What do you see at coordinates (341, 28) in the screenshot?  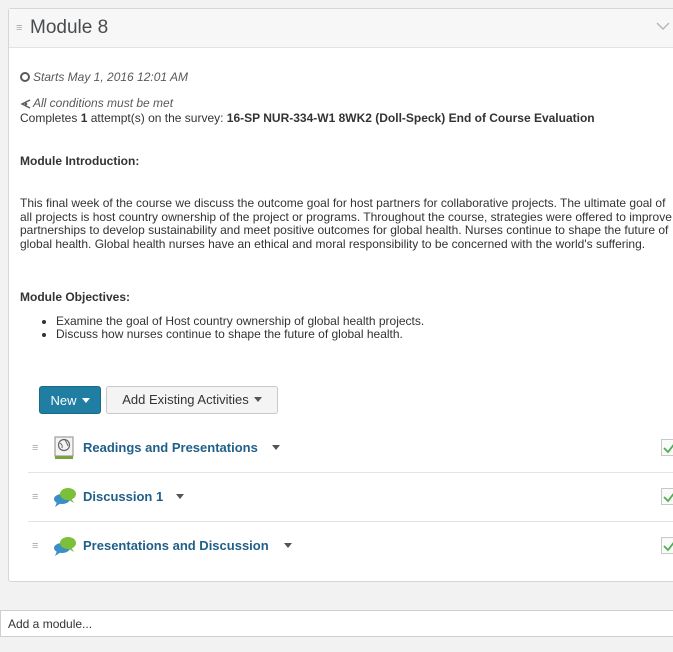 I see `module-header: ≡ Module 8` at bounding box center [341, 28].